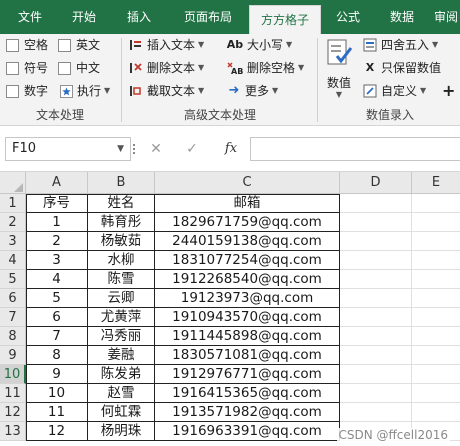 The width and height of the screenshot is (460, 446). Describe the element at coordinates (247, 355) in the screenshot. I see `table-cell: 1830571081@qq.com` at that location.